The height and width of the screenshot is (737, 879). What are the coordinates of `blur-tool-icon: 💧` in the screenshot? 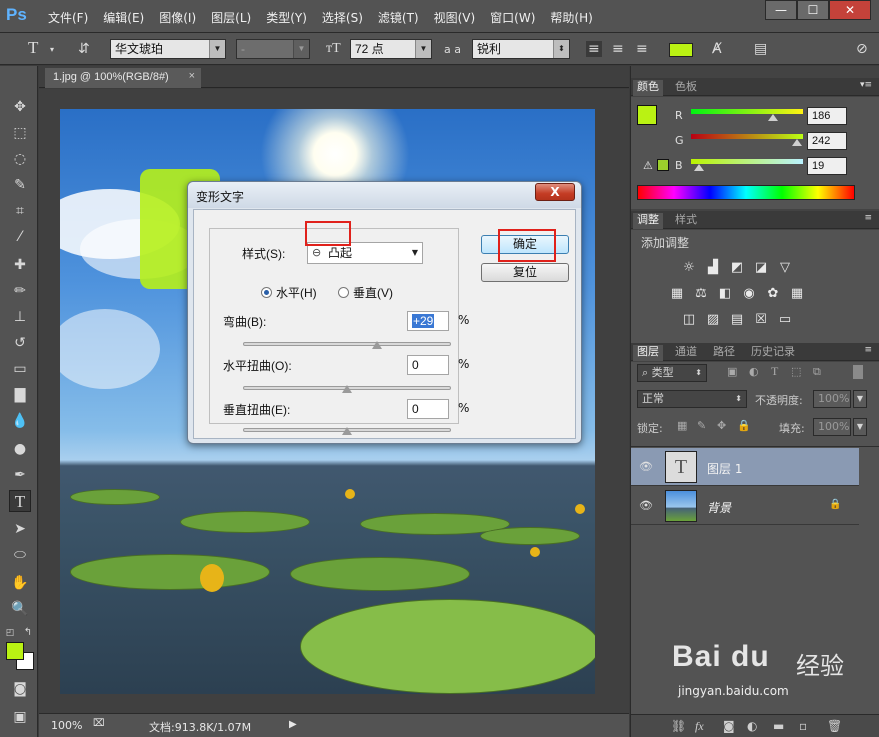 It's located at (20, 421).